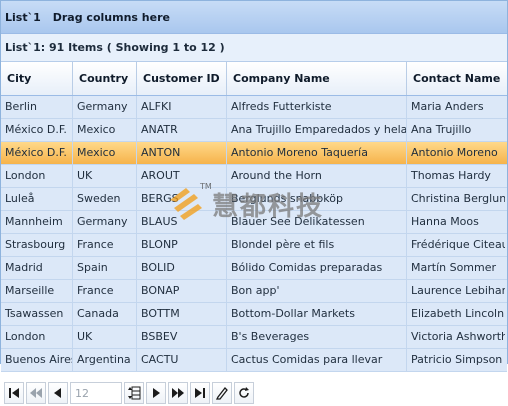  What do you see at coordinates (182, 78) in the screenshot?
I see `column-header-customer-id: Customer ID` at bounding box center [182, 78].